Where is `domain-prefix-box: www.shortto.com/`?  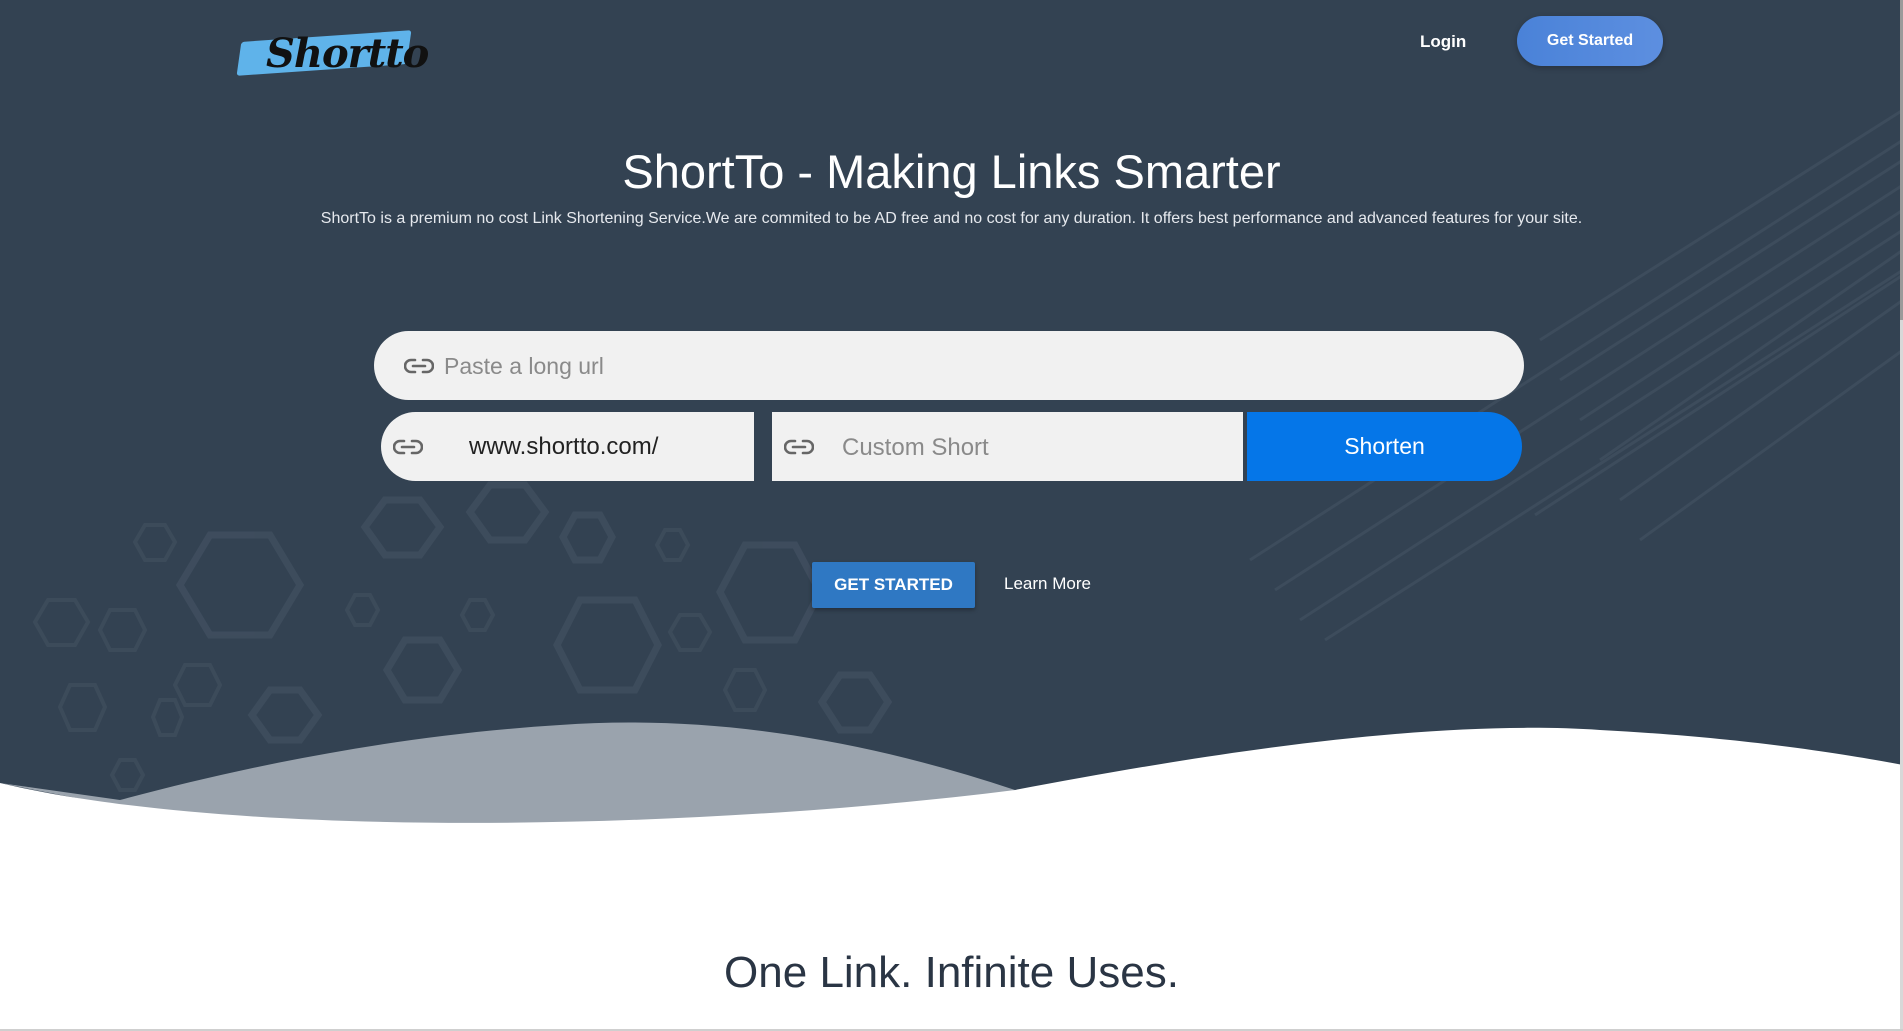 domain-prefix-box: www.shortto.com/ is located at coordinates (567, 446).